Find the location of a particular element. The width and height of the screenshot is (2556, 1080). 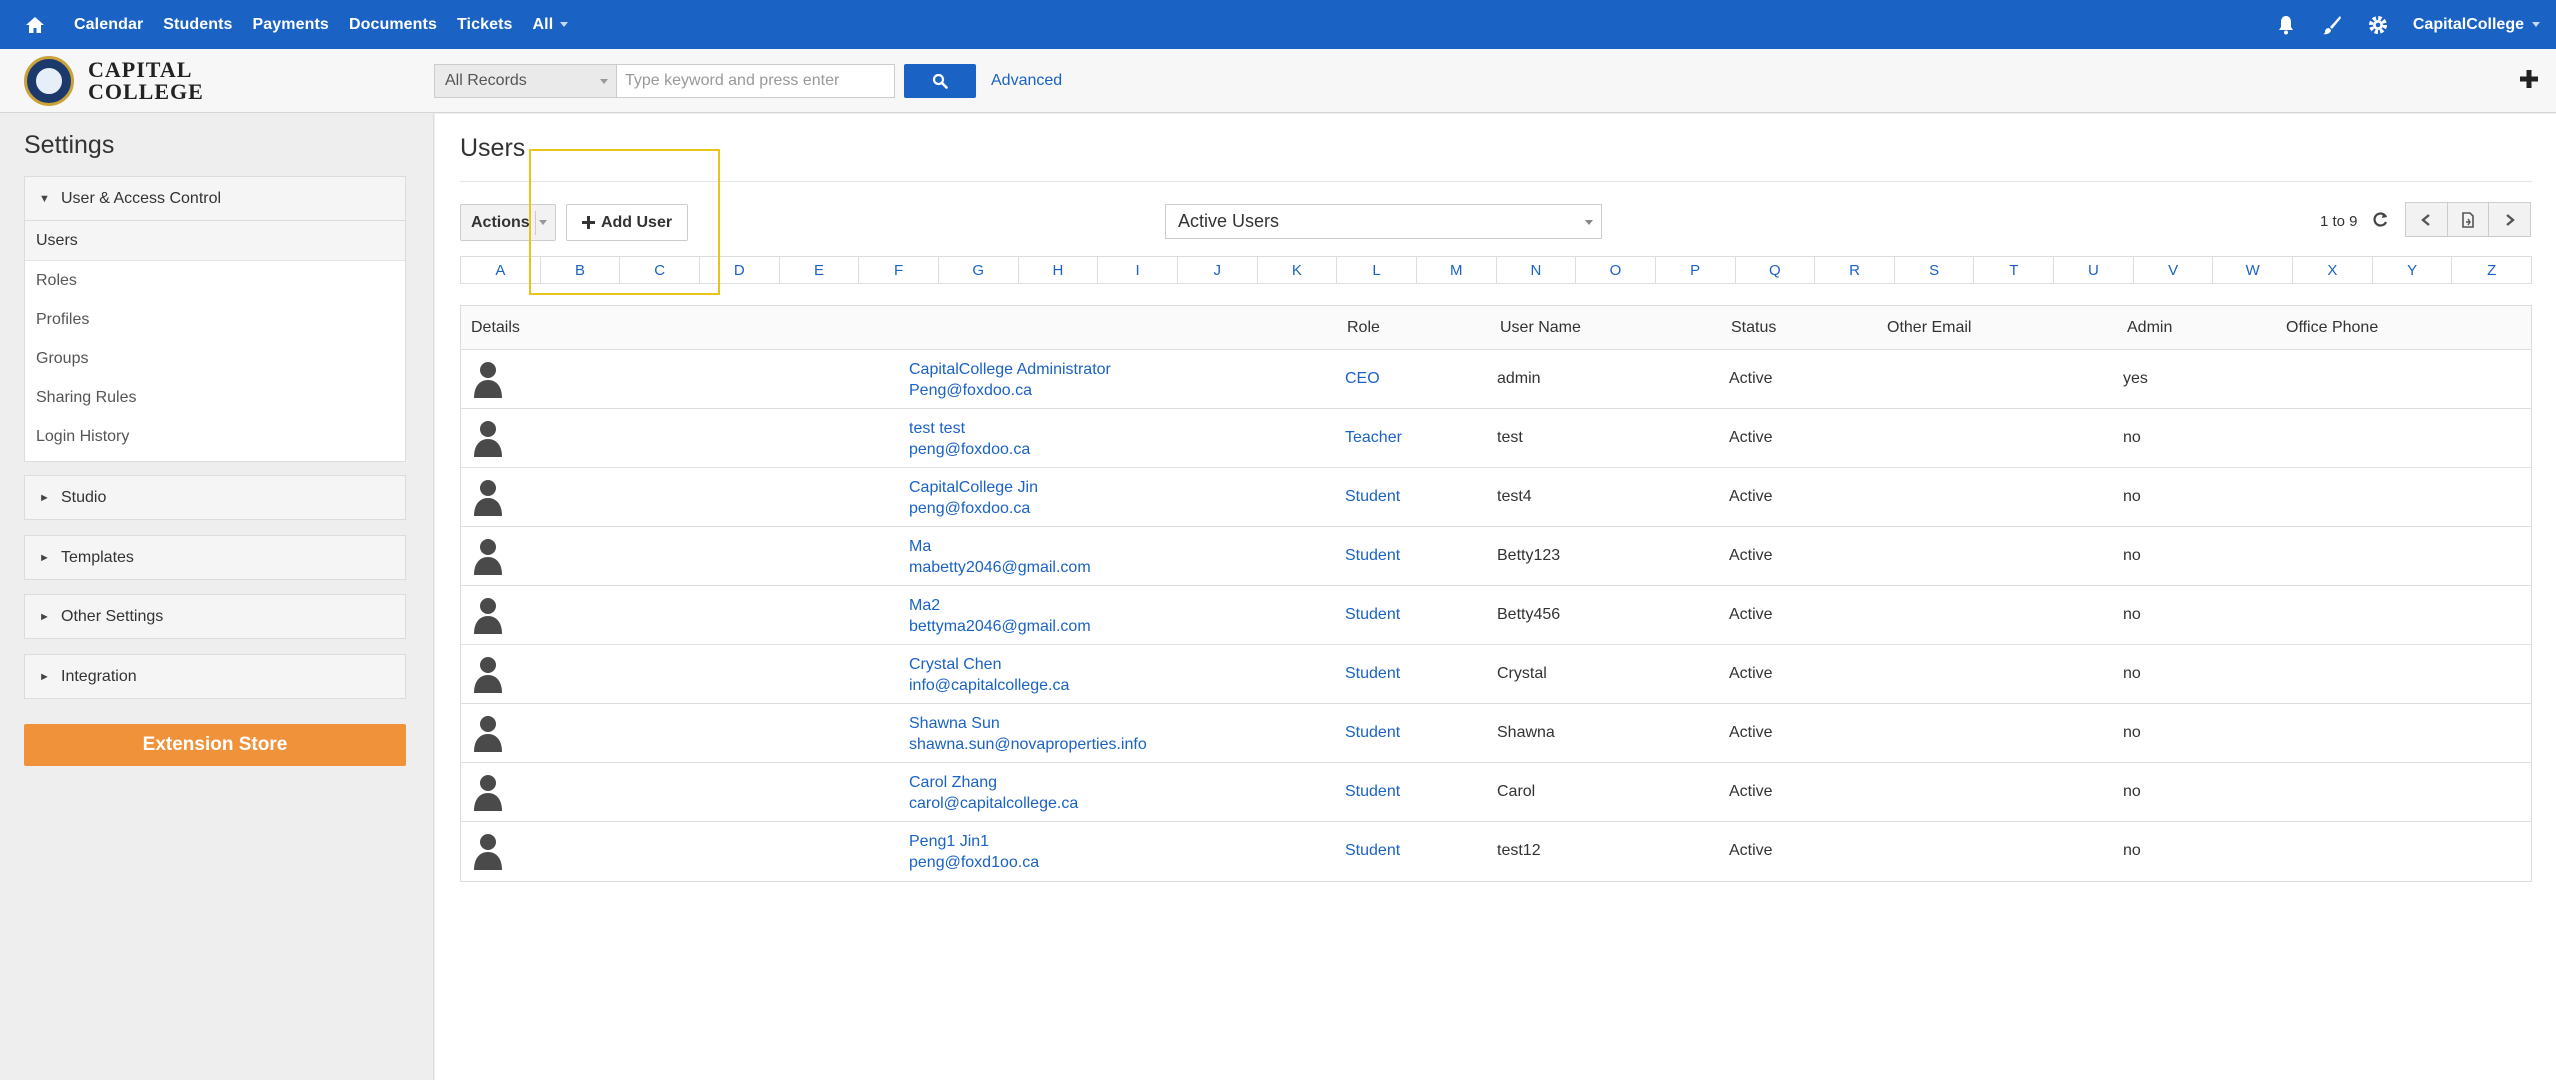

alpha-letter-e: E is located at coordinates (820, 270).